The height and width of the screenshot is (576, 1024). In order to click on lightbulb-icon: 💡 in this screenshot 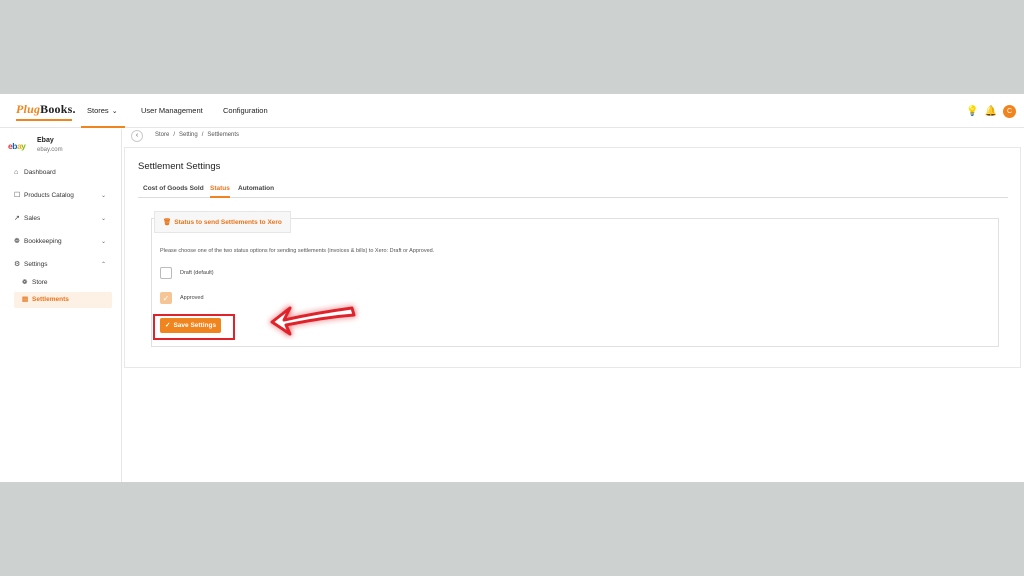, I will do `click(972, 111)`.